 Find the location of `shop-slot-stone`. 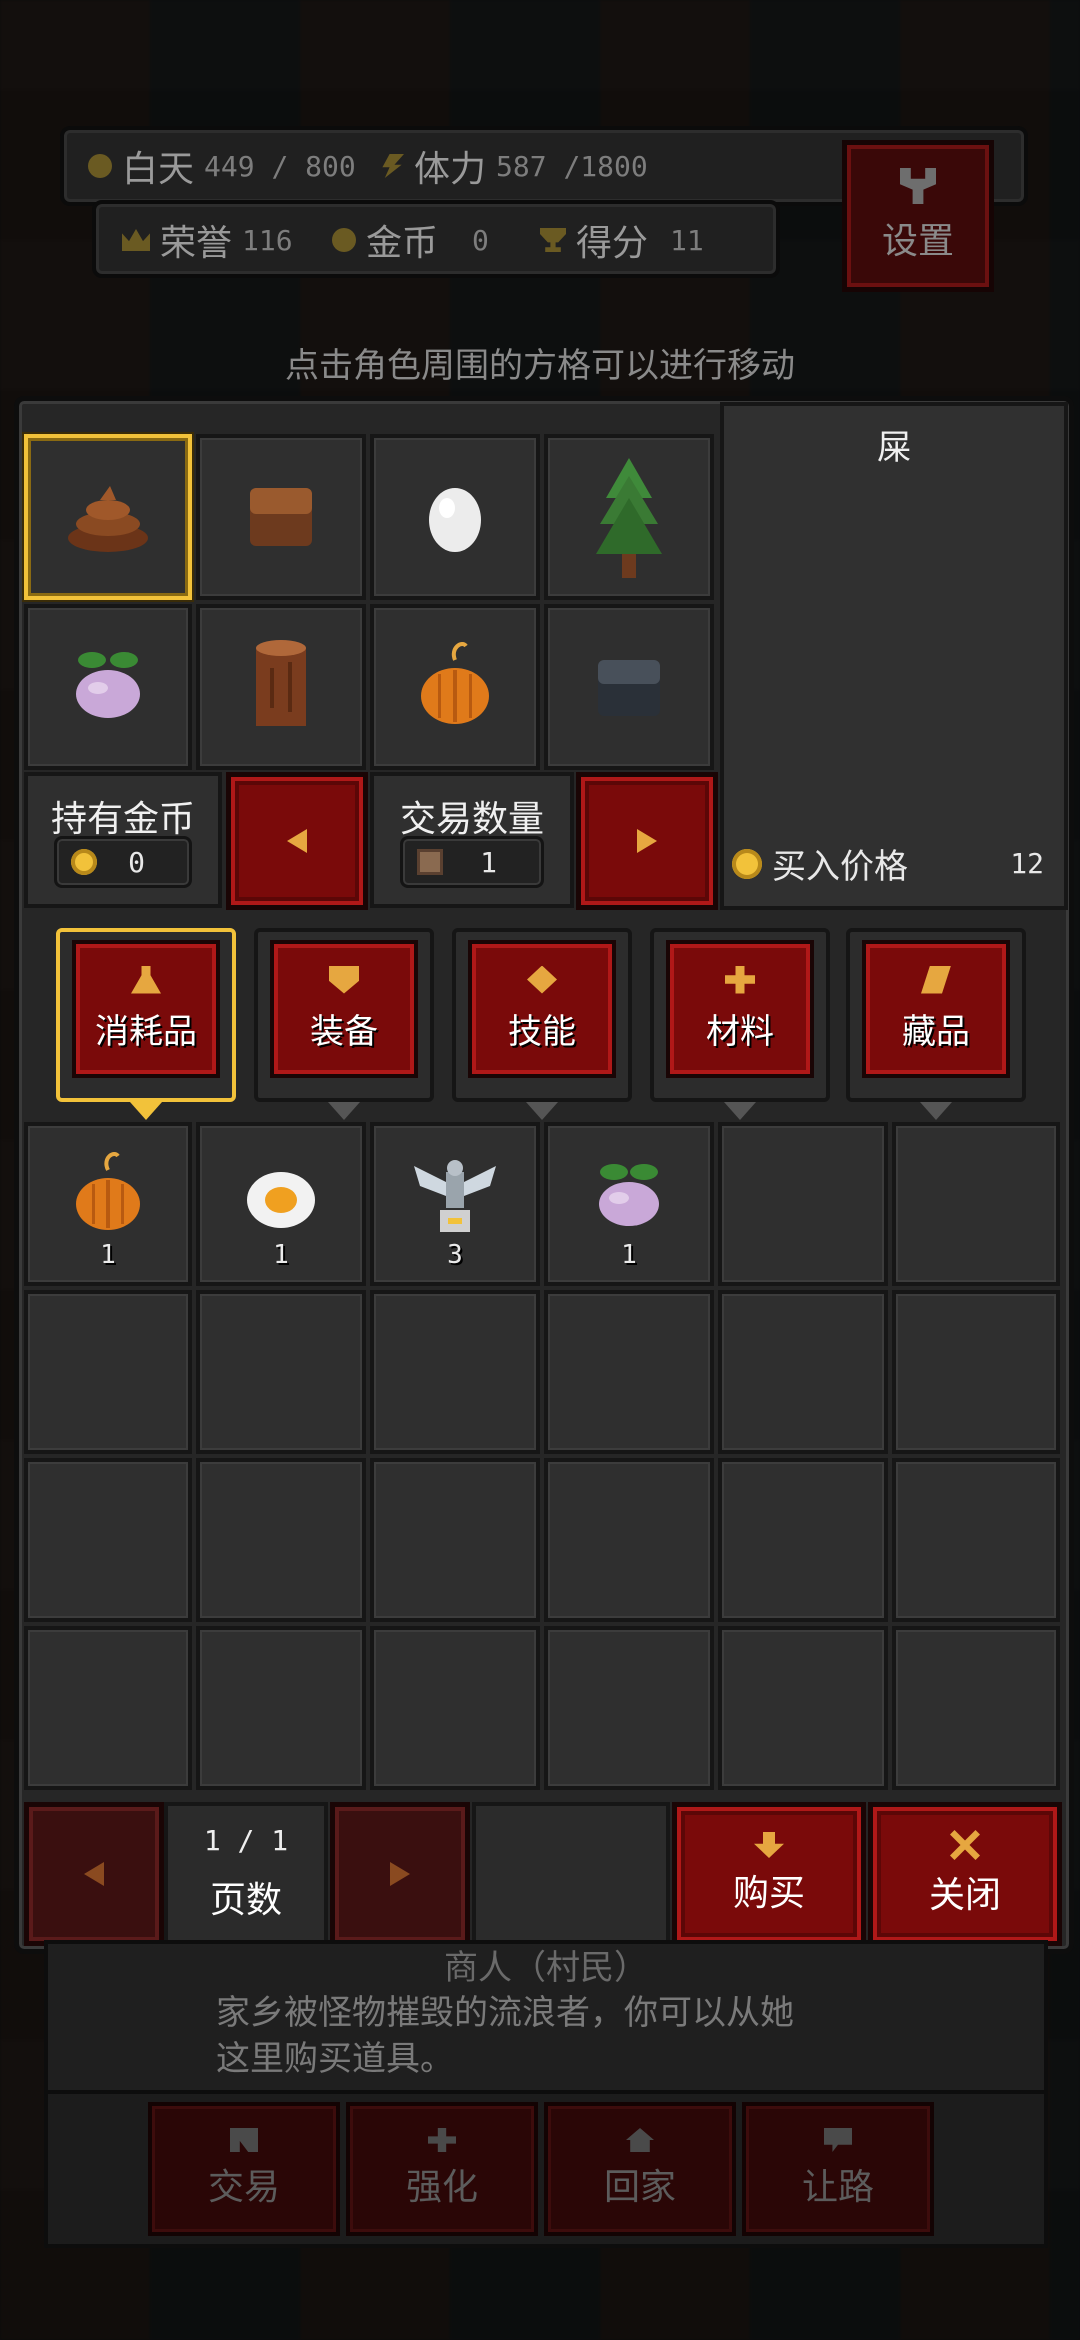

shop-slot-stone is located at coordinates (629, 687).